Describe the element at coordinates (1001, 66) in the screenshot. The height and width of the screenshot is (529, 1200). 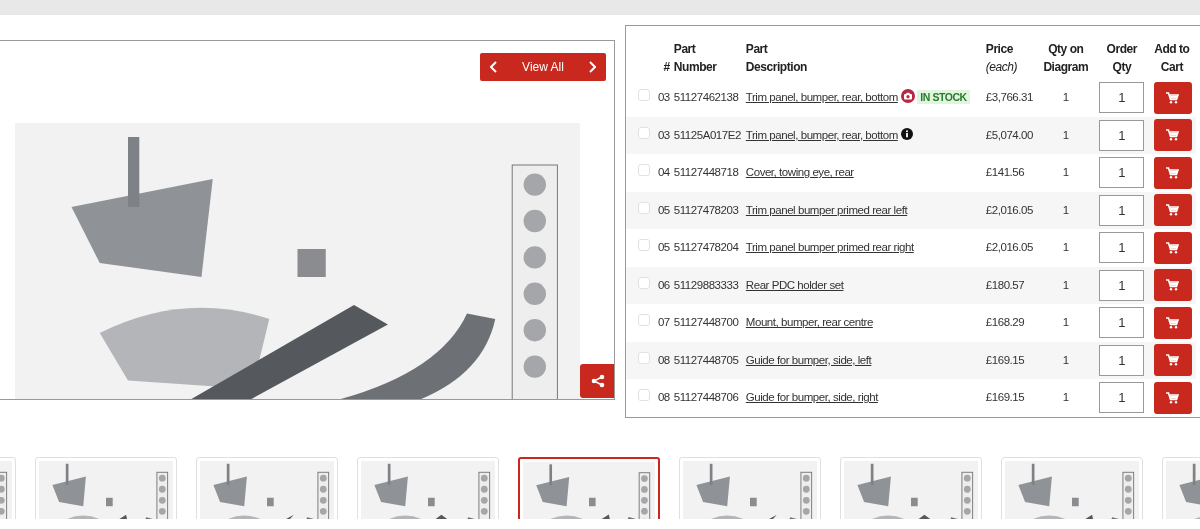
I see `column-note: (each)` at that location.